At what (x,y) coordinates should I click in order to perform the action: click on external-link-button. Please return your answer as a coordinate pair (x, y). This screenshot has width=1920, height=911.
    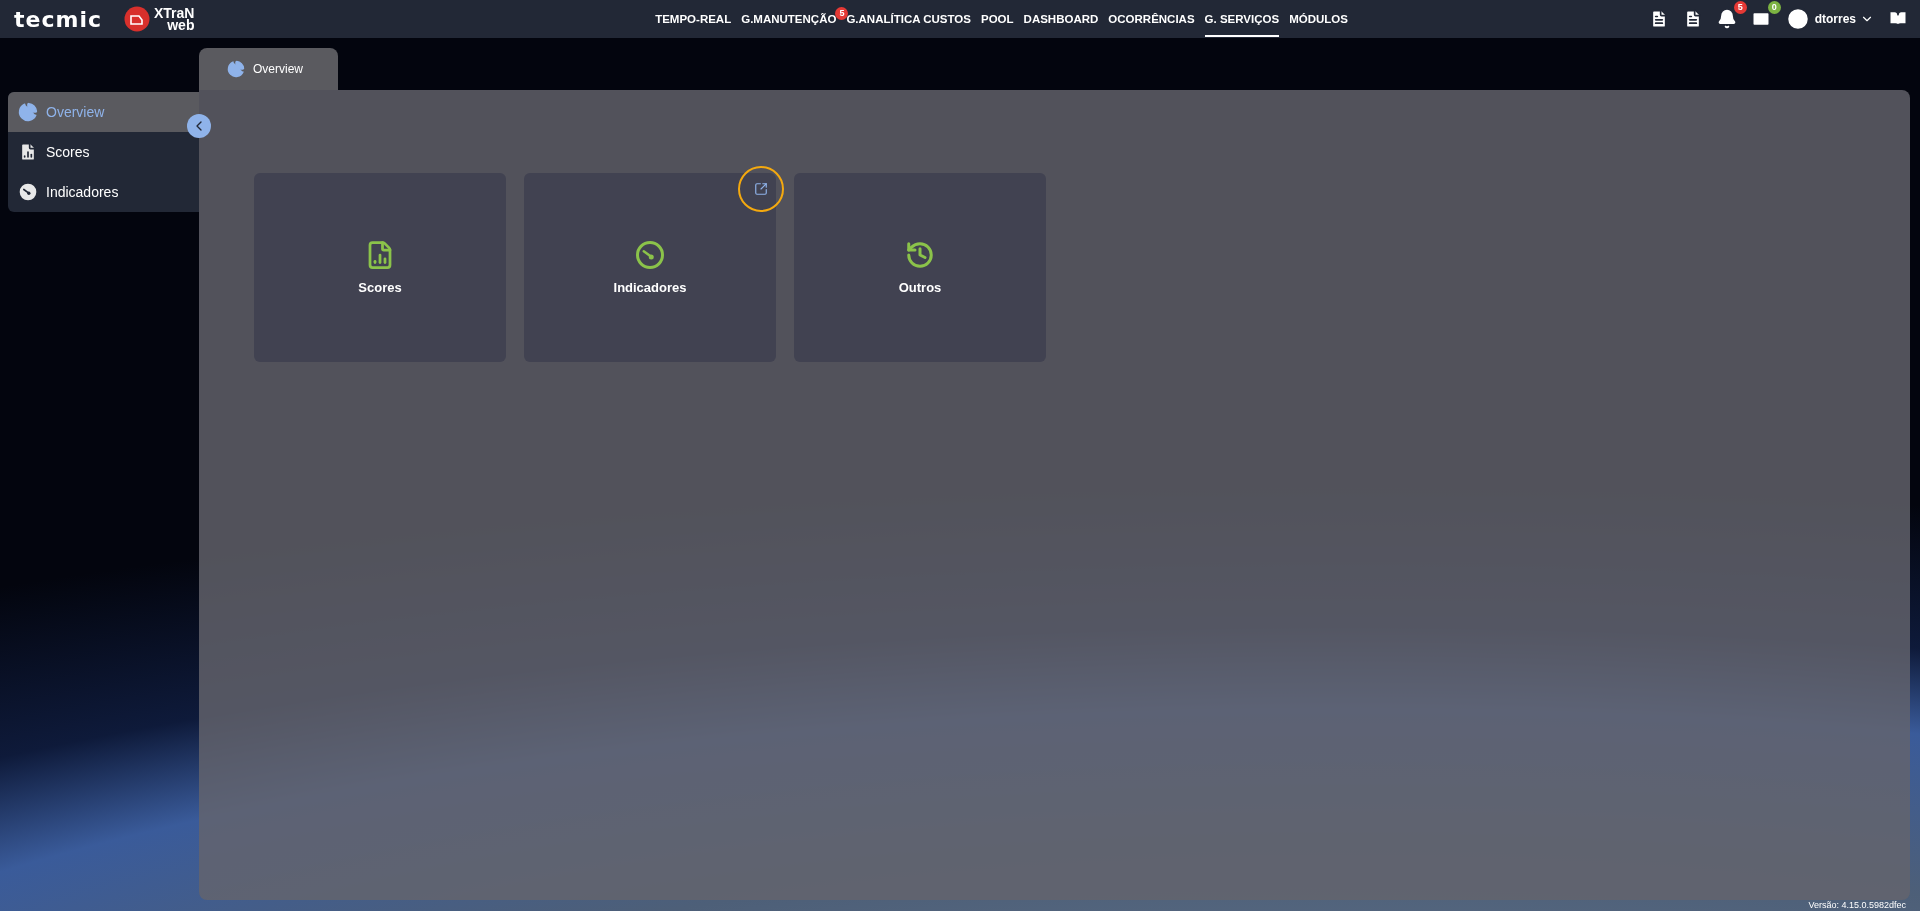
    Looking at the image, I should click on (761, 189).